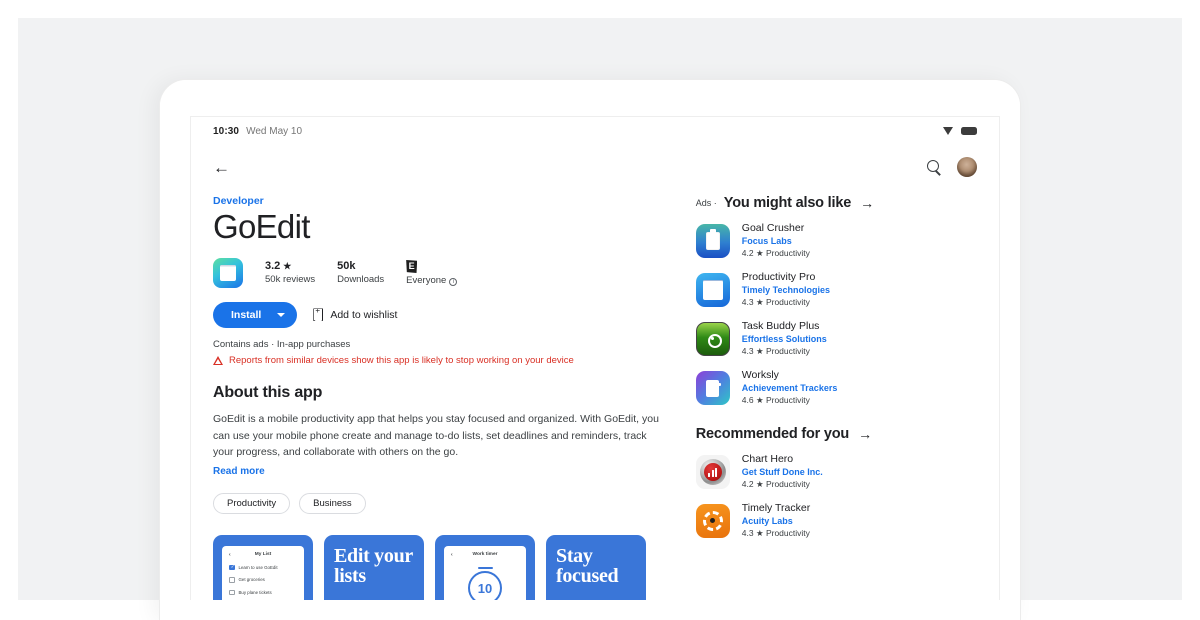 The height and width of the screenshot is (620, 1200). I want to click on chevron-down-icon, so click(281, 314).